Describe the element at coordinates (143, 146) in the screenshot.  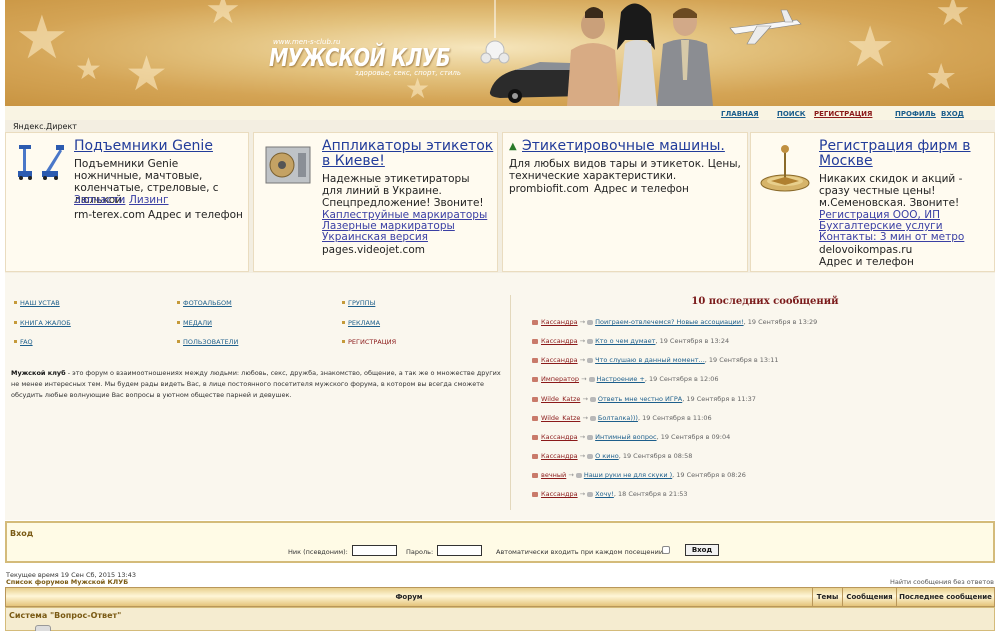
I see `ad-title: Подъемники Genie` at that location.